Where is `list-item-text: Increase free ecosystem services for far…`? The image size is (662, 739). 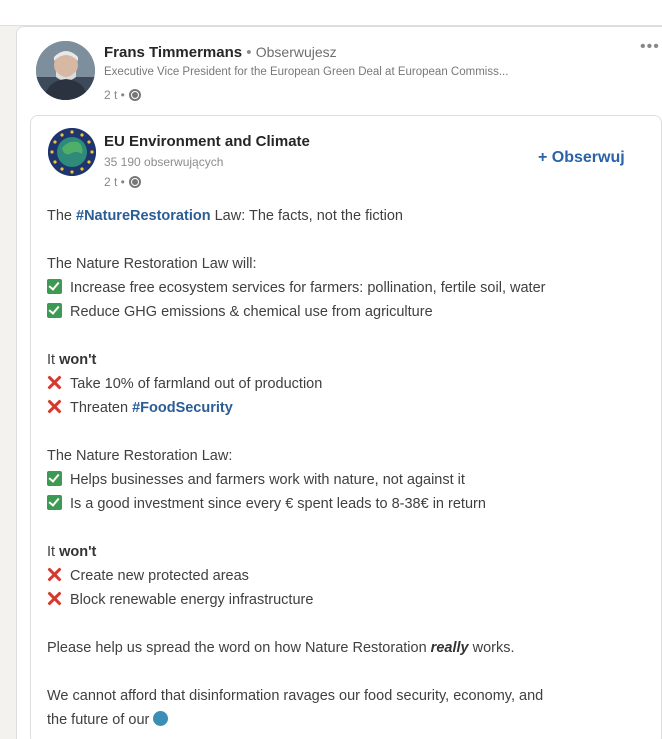 list-item-text: Increase free ecosystem services for far… is located at coordinates (308, 288).